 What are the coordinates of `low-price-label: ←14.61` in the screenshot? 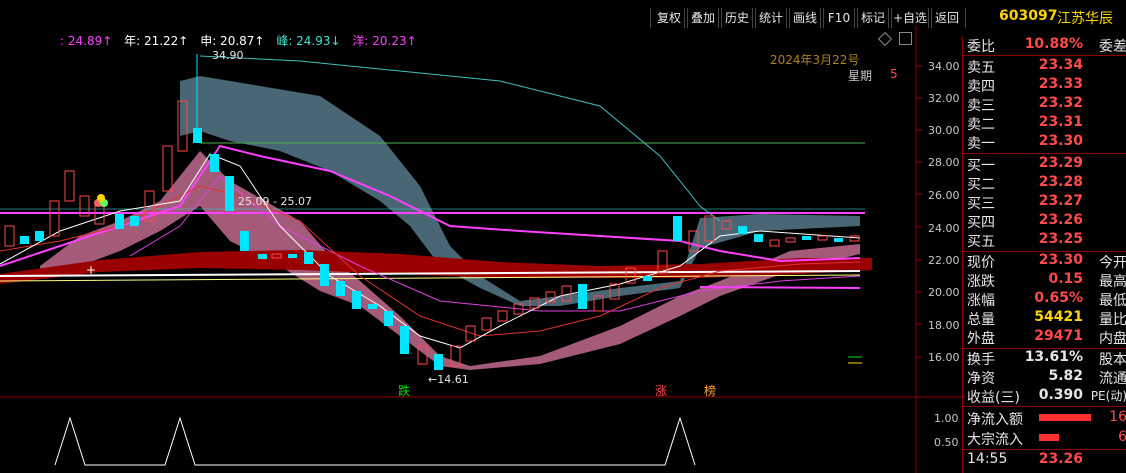 It's located at (448, 379).